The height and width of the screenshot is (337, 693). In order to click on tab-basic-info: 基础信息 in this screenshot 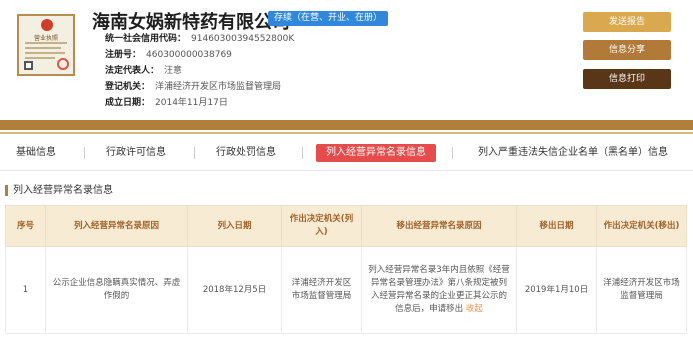, I will do `click(36, 153)`.